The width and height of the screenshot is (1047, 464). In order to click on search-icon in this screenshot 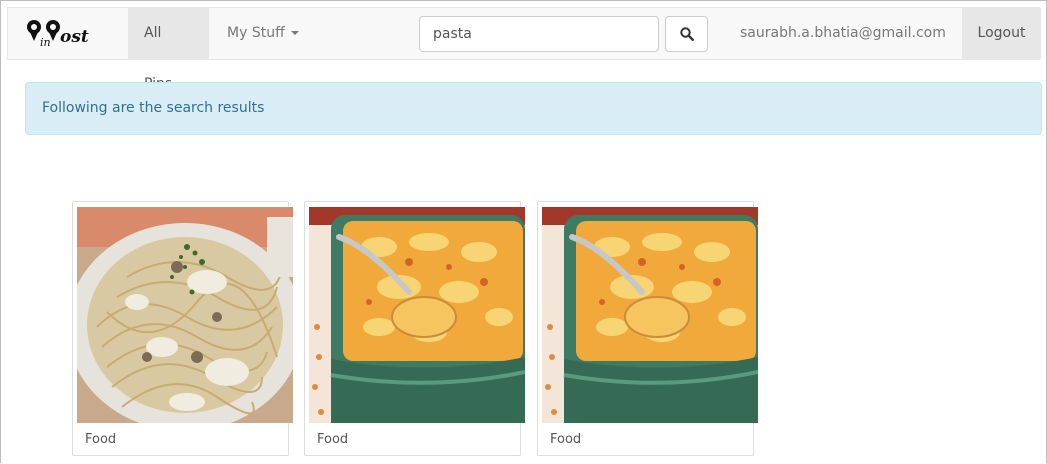, I will do `click(686, 34)`.